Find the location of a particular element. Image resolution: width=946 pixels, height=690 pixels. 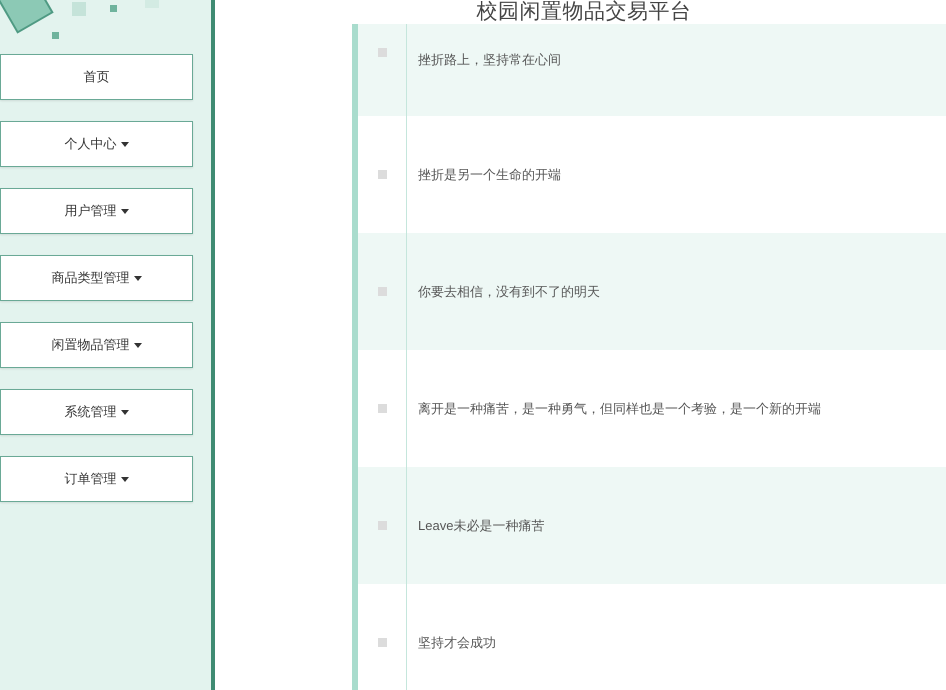

sidebar-menu-item: 闲置物品管理 is located at coordinates (96, 345).